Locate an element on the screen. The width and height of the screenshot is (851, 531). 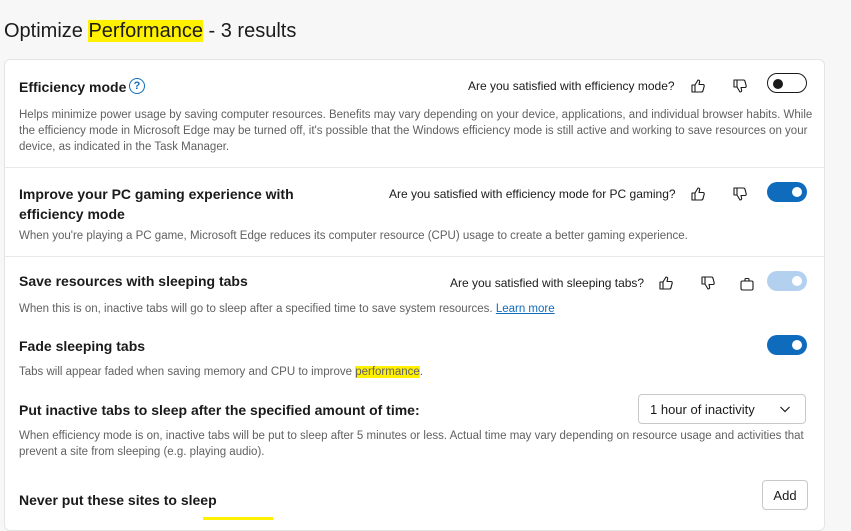
fade-description-end: . is located at coordinates (421, 372).